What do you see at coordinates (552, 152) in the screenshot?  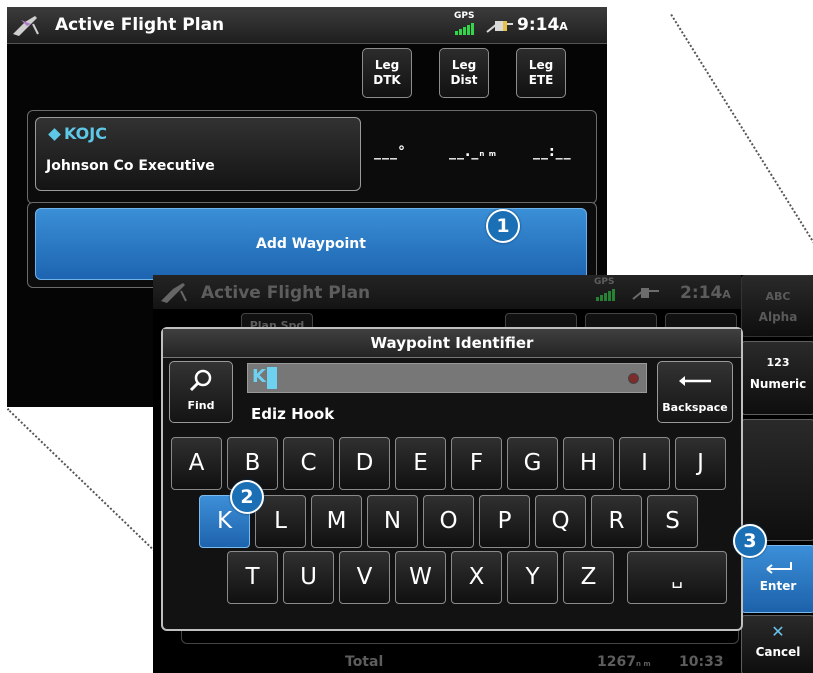 I see `leg-ete-value: __:__` at bounding box center [552, 152].